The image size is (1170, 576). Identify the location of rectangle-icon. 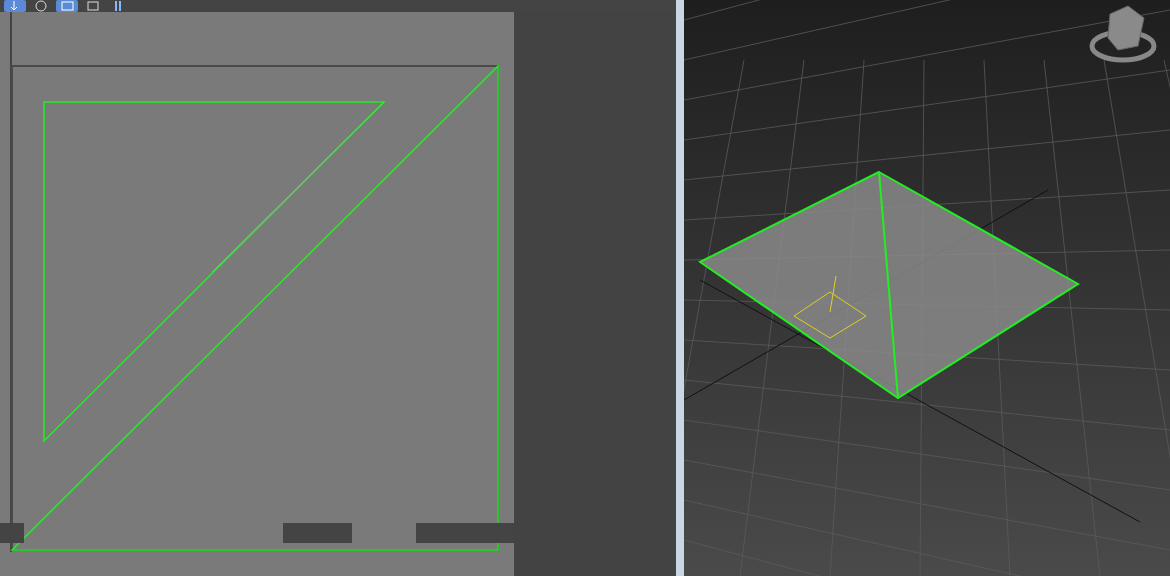
(67, 6).